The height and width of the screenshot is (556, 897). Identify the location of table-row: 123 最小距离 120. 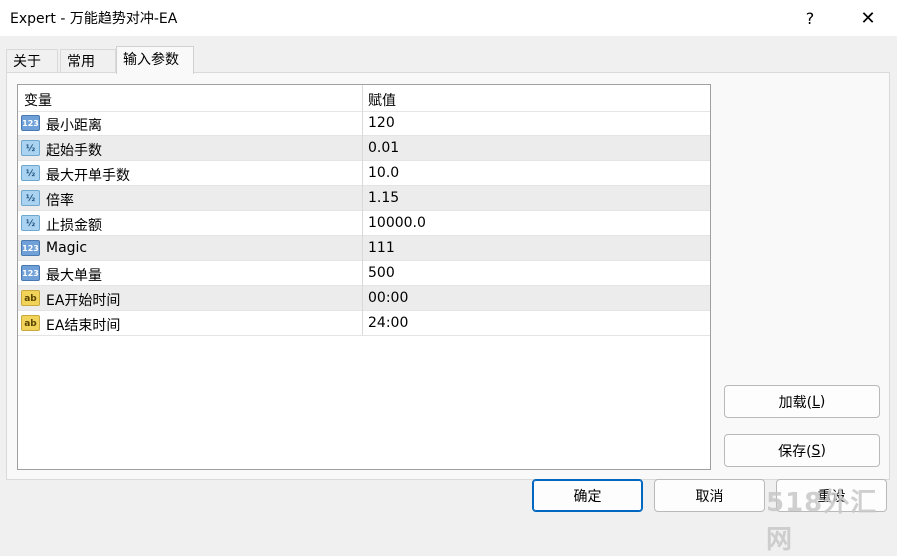
(364, 123).